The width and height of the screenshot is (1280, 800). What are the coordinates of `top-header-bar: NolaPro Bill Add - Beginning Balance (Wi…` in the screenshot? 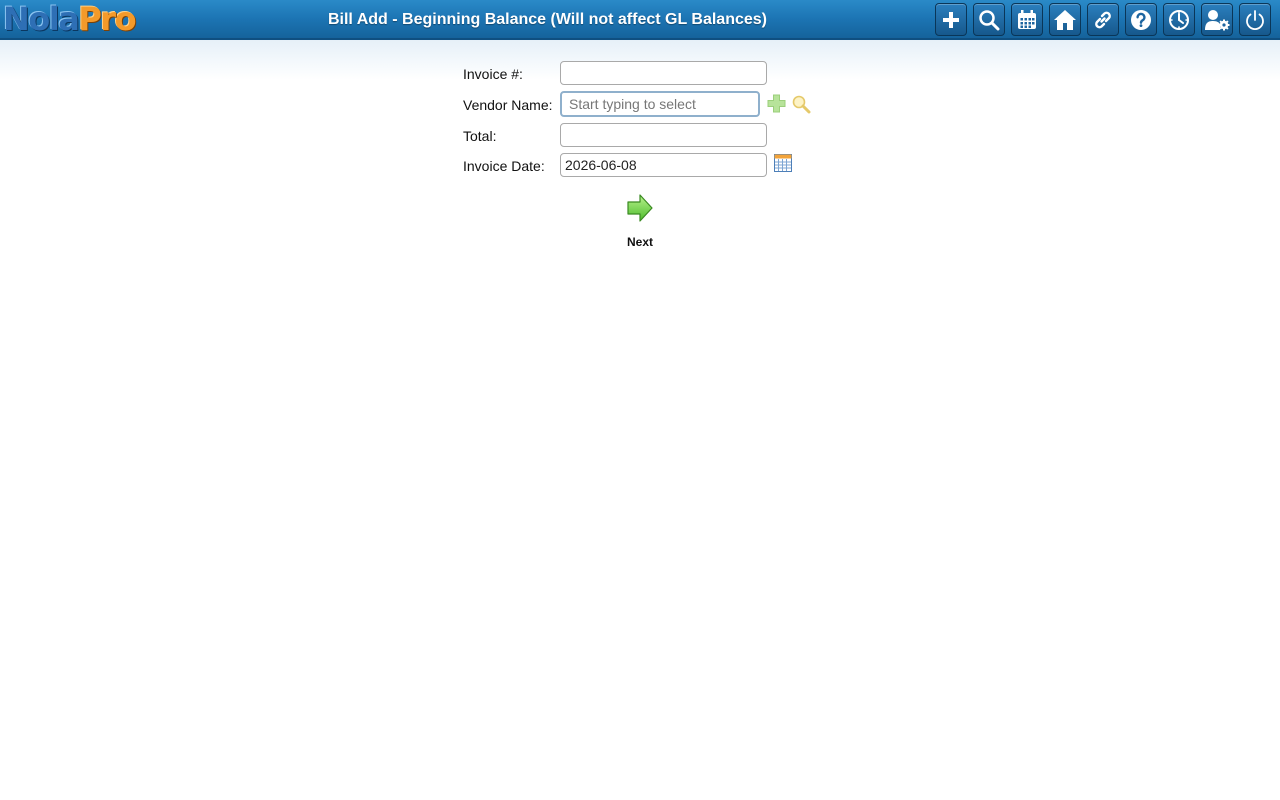 It's located at (640, 20).